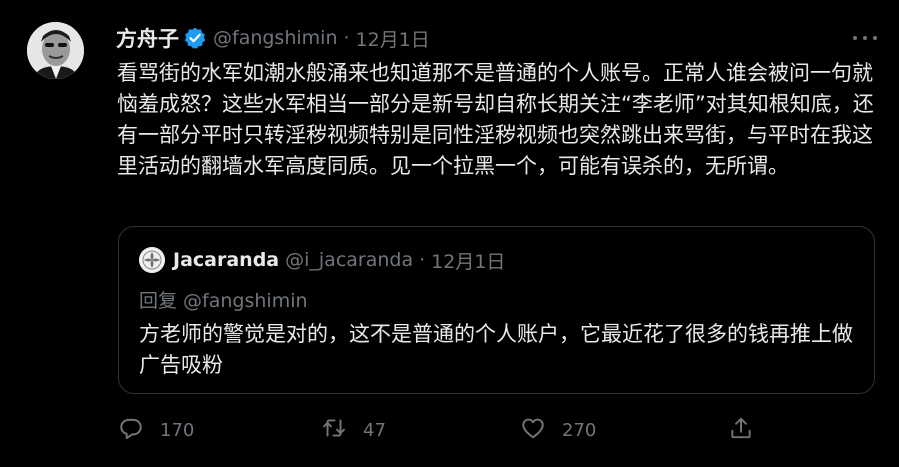 The width and height of the screenshot is (899, 467). Describe the element at coordinates (579, 430) in the screenshot. I see `like-count: 270` at that location.